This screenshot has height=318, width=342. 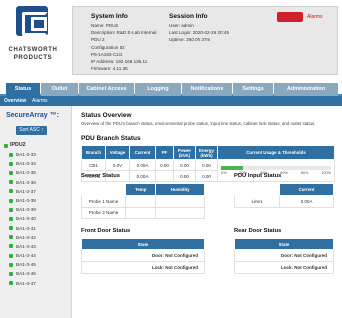 I want to click on tree-item-label: BA1-3-42, so click(x=26, y=237).